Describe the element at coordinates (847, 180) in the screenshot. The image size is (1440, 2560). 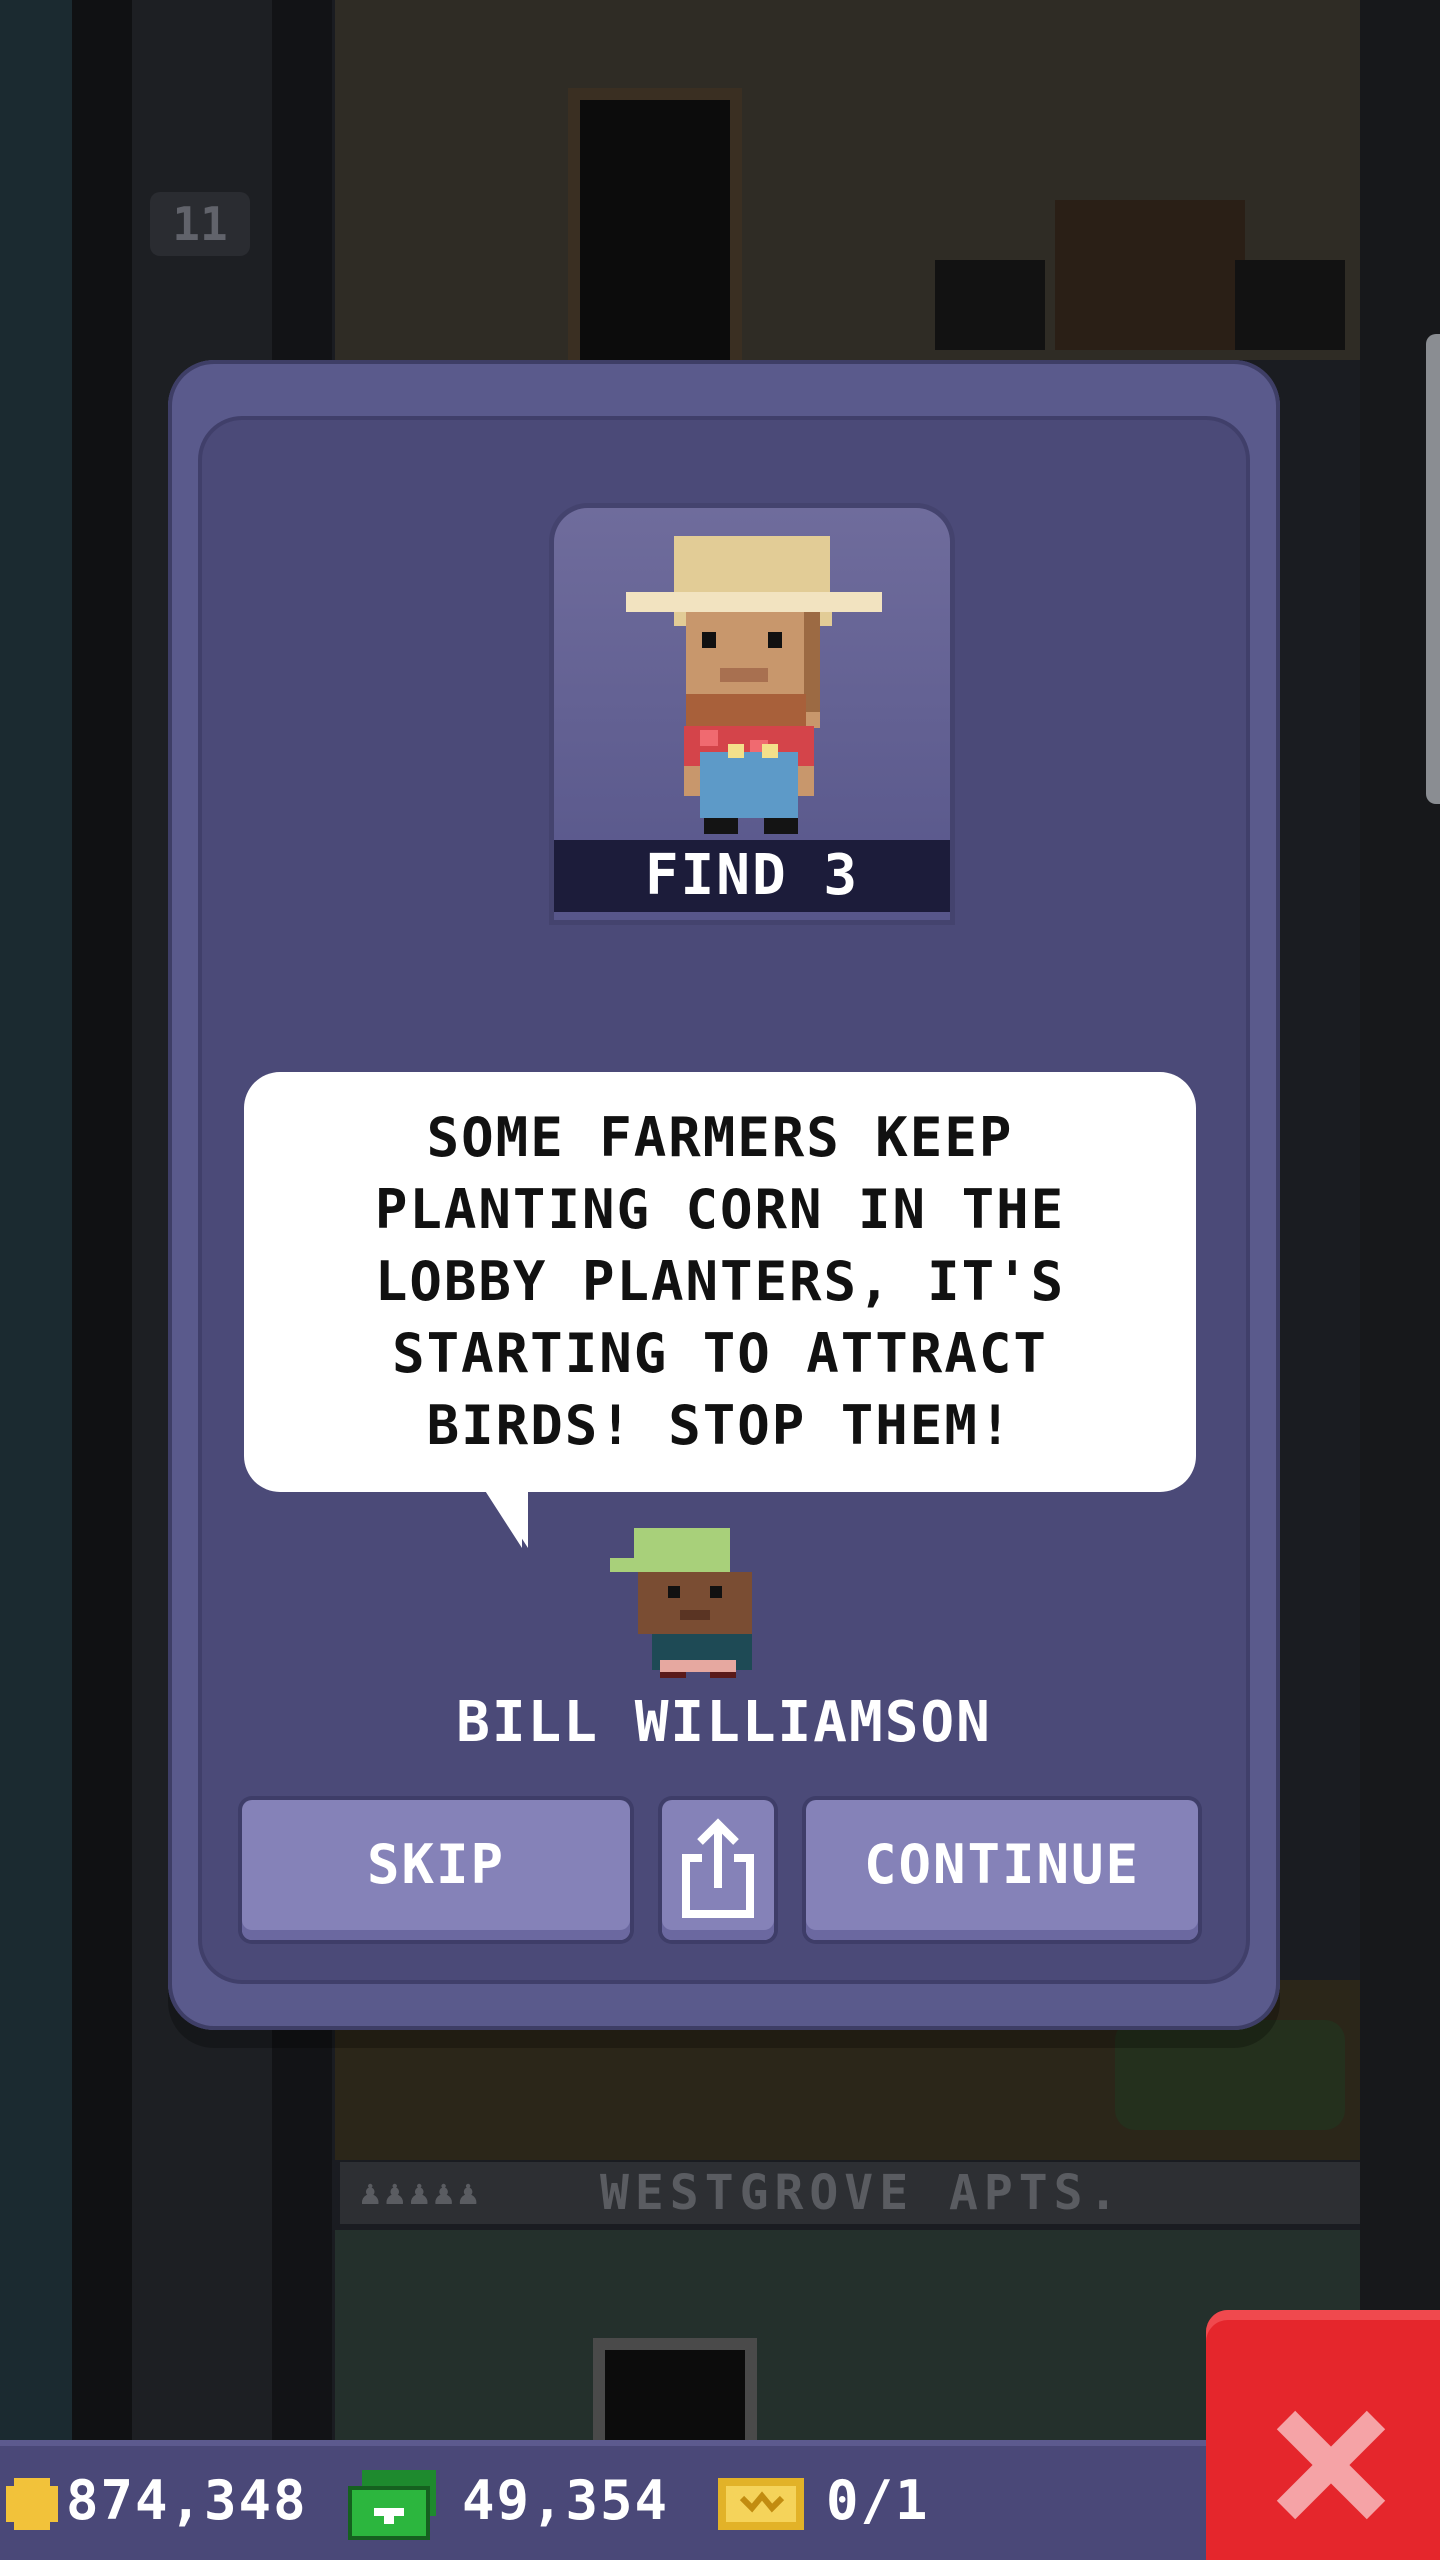
I see `floor-room` at that location.